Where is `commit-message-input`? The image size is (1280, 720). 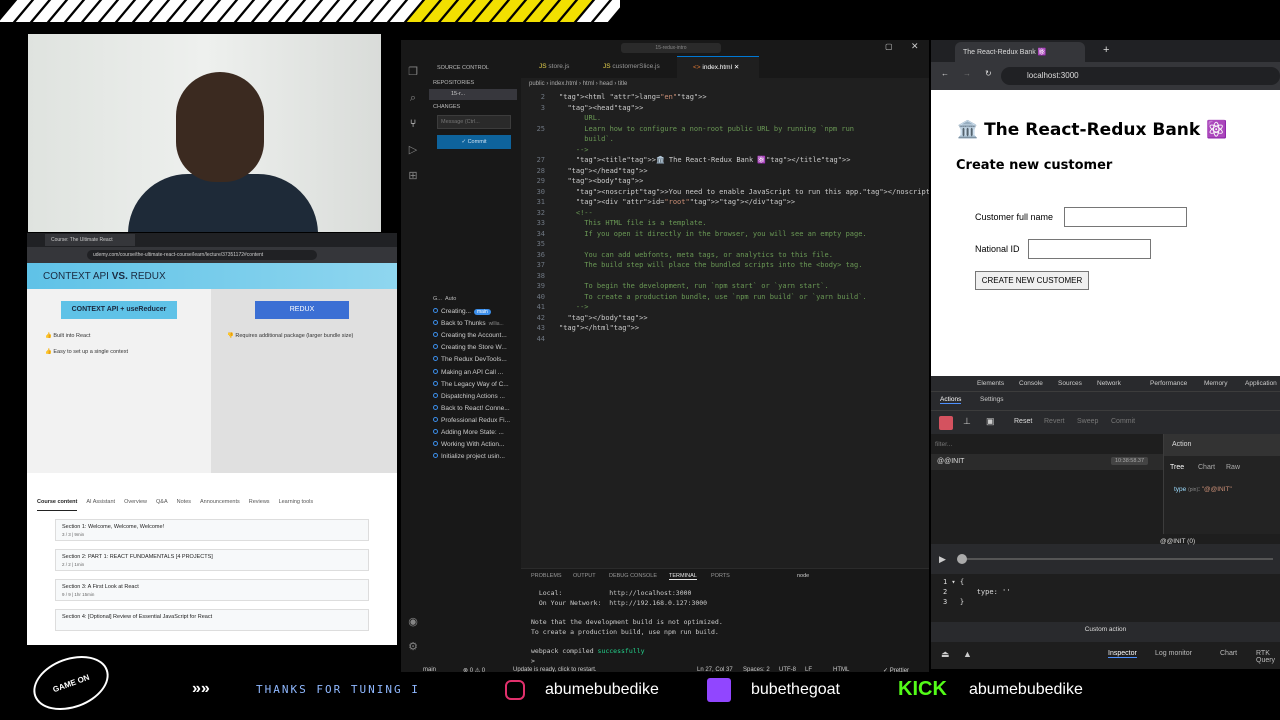
commit-message-input is located at coordinates (474, 122).